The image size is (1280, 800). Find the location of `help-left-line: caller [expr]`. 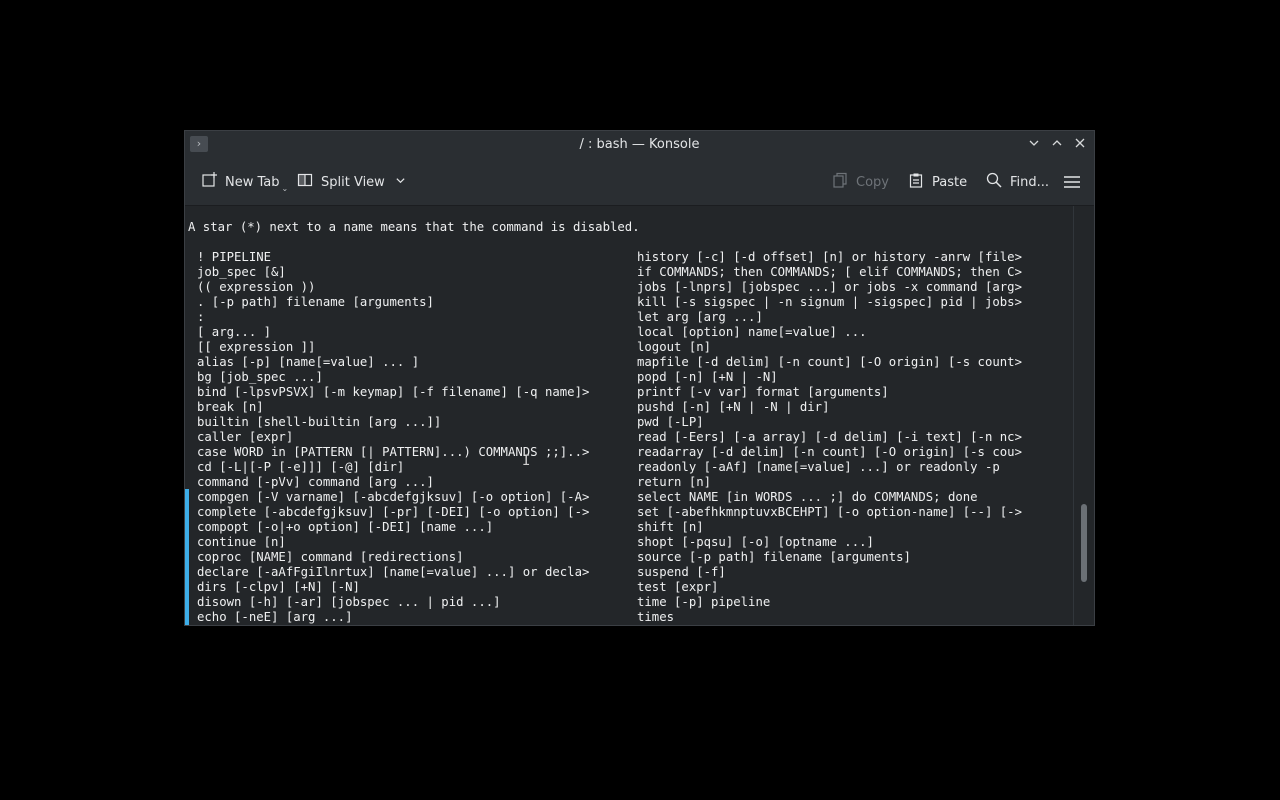

help-left-line: caller [expr] is located at coordinates (245, 437).